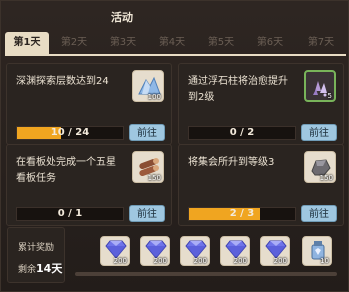 This screenshot has width=349, height=292. What do you see at coordinates (27, 43) in the screenshot?
I see `tab-day-1: 第1天` at bounding box center [27, 43].